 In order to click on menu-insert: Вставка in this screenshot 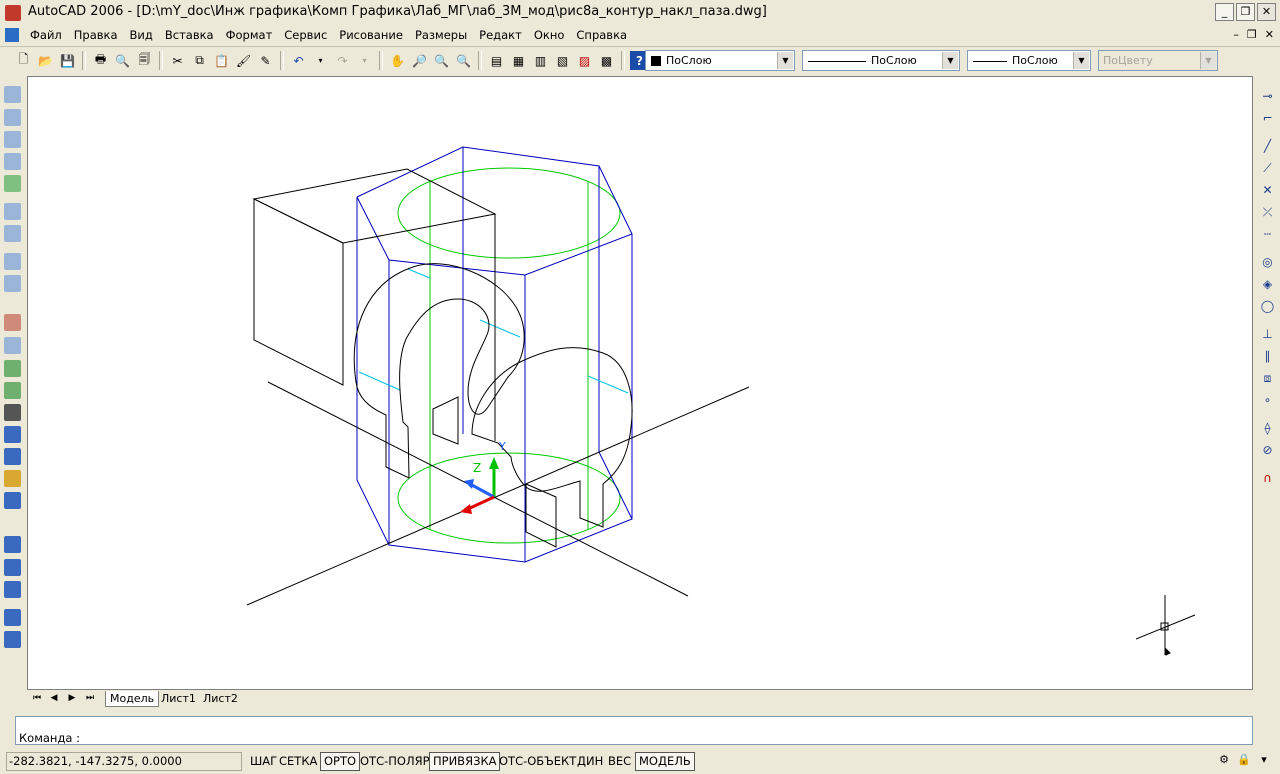, I will do `click(189, 35)`.